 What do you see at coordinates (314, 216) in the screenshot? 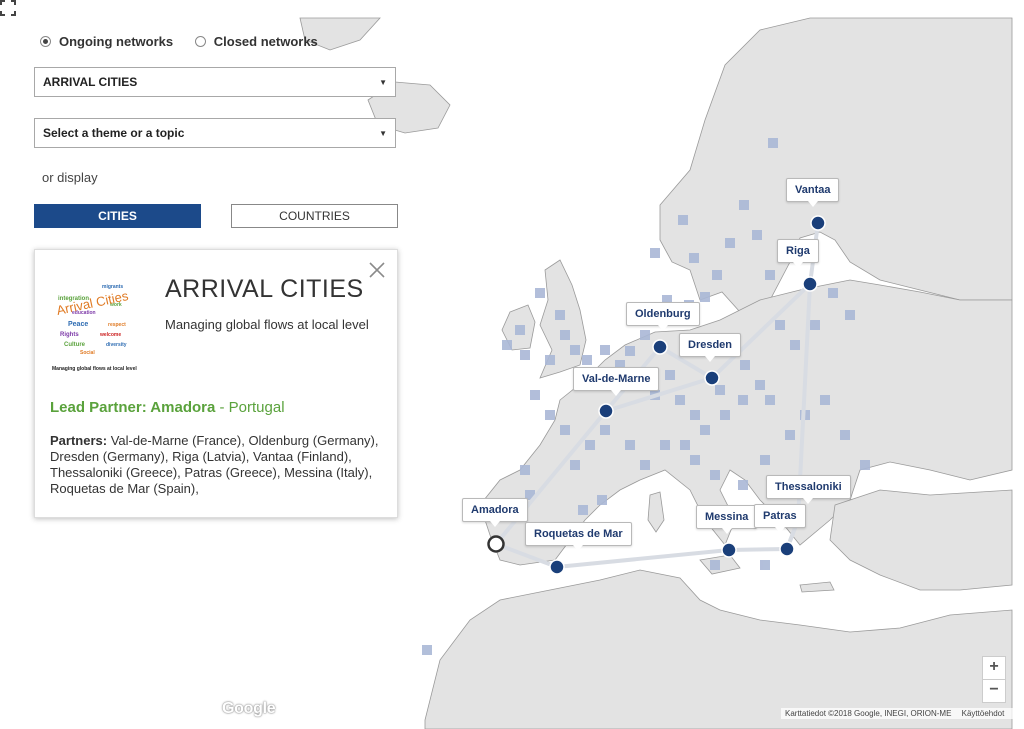
I see `countries-button: COUNTRIES` at bounding box center [314, 216].